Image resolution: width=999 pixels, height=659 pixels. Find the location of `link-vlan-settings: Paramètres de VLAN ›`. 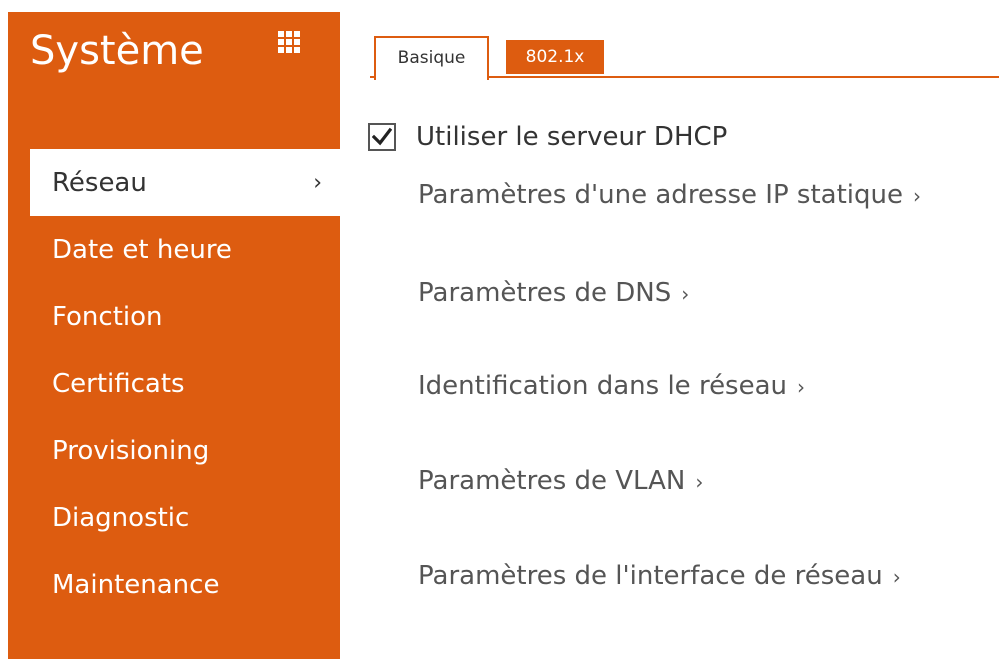

link-vlan-settings: Paramètres de VLAN › is located at coordinates (560, 481).